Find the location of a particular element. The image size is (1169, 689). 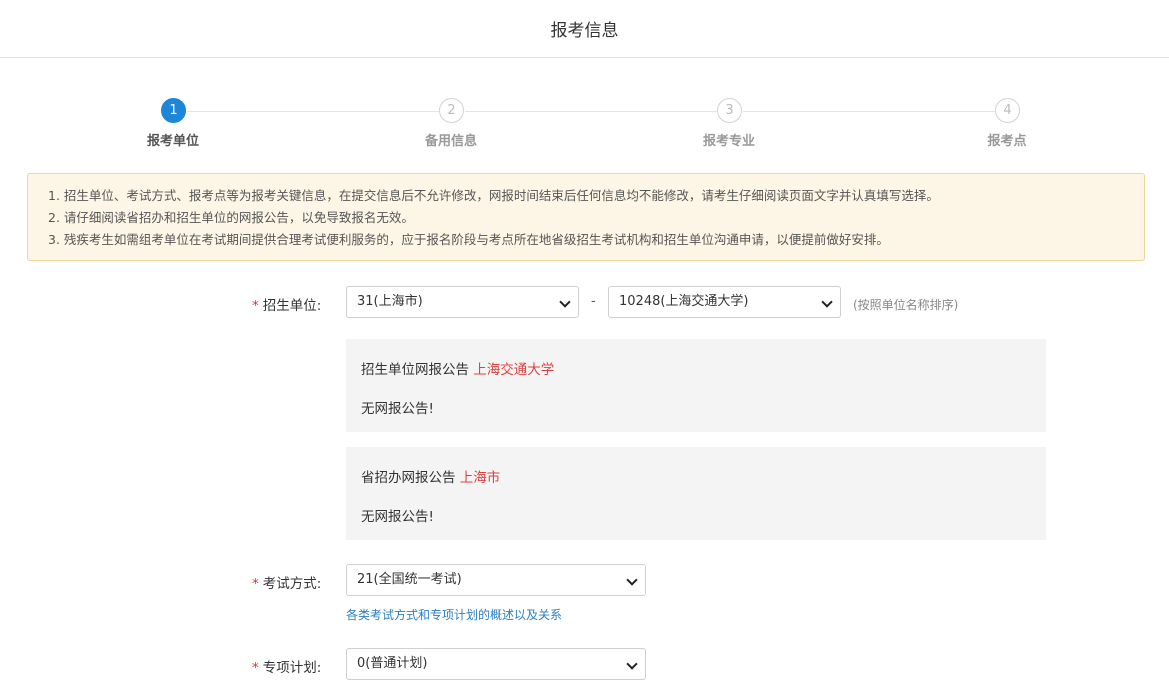

school-notice-title-text: 招生单位网报公告 is located at coordinates (415, 370).